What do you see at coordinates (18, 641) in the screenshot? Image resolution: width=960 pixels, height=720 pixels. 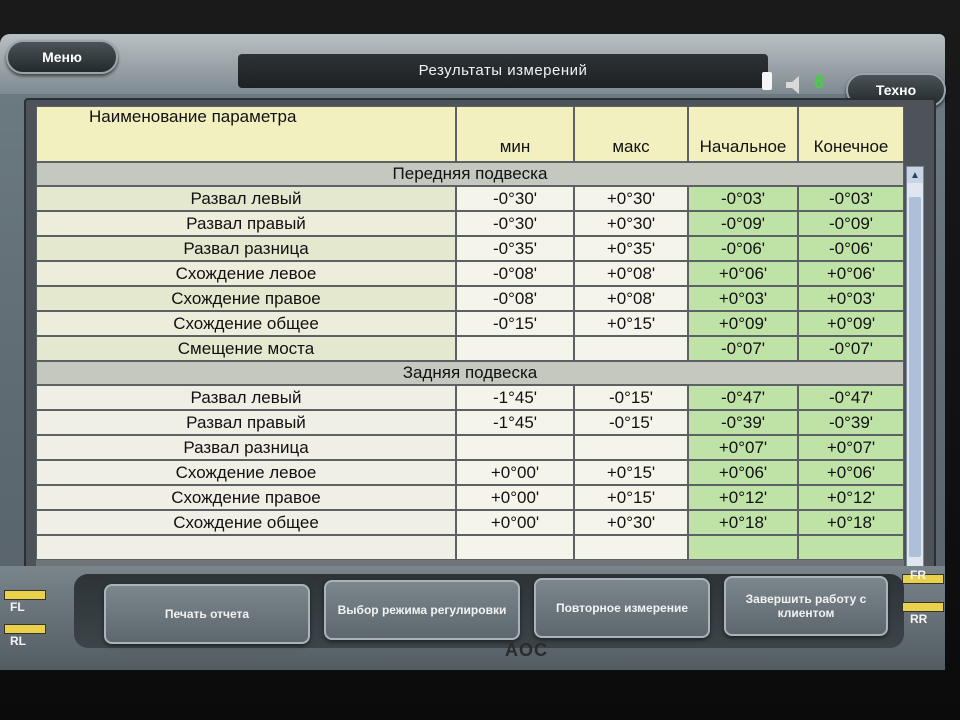 I see `wheel-label-rl: RL` at bounding box center [18, 641].